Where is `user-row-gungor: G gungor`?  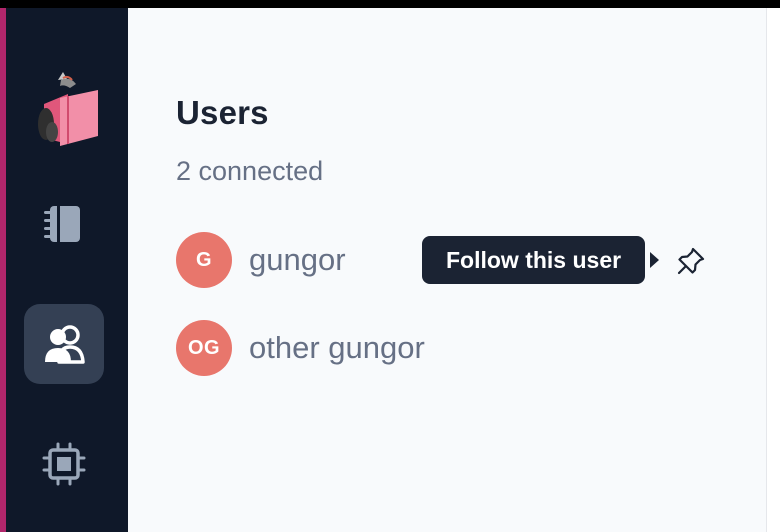
user-row-gungor: G gungor is located at coordinates (261, 260).